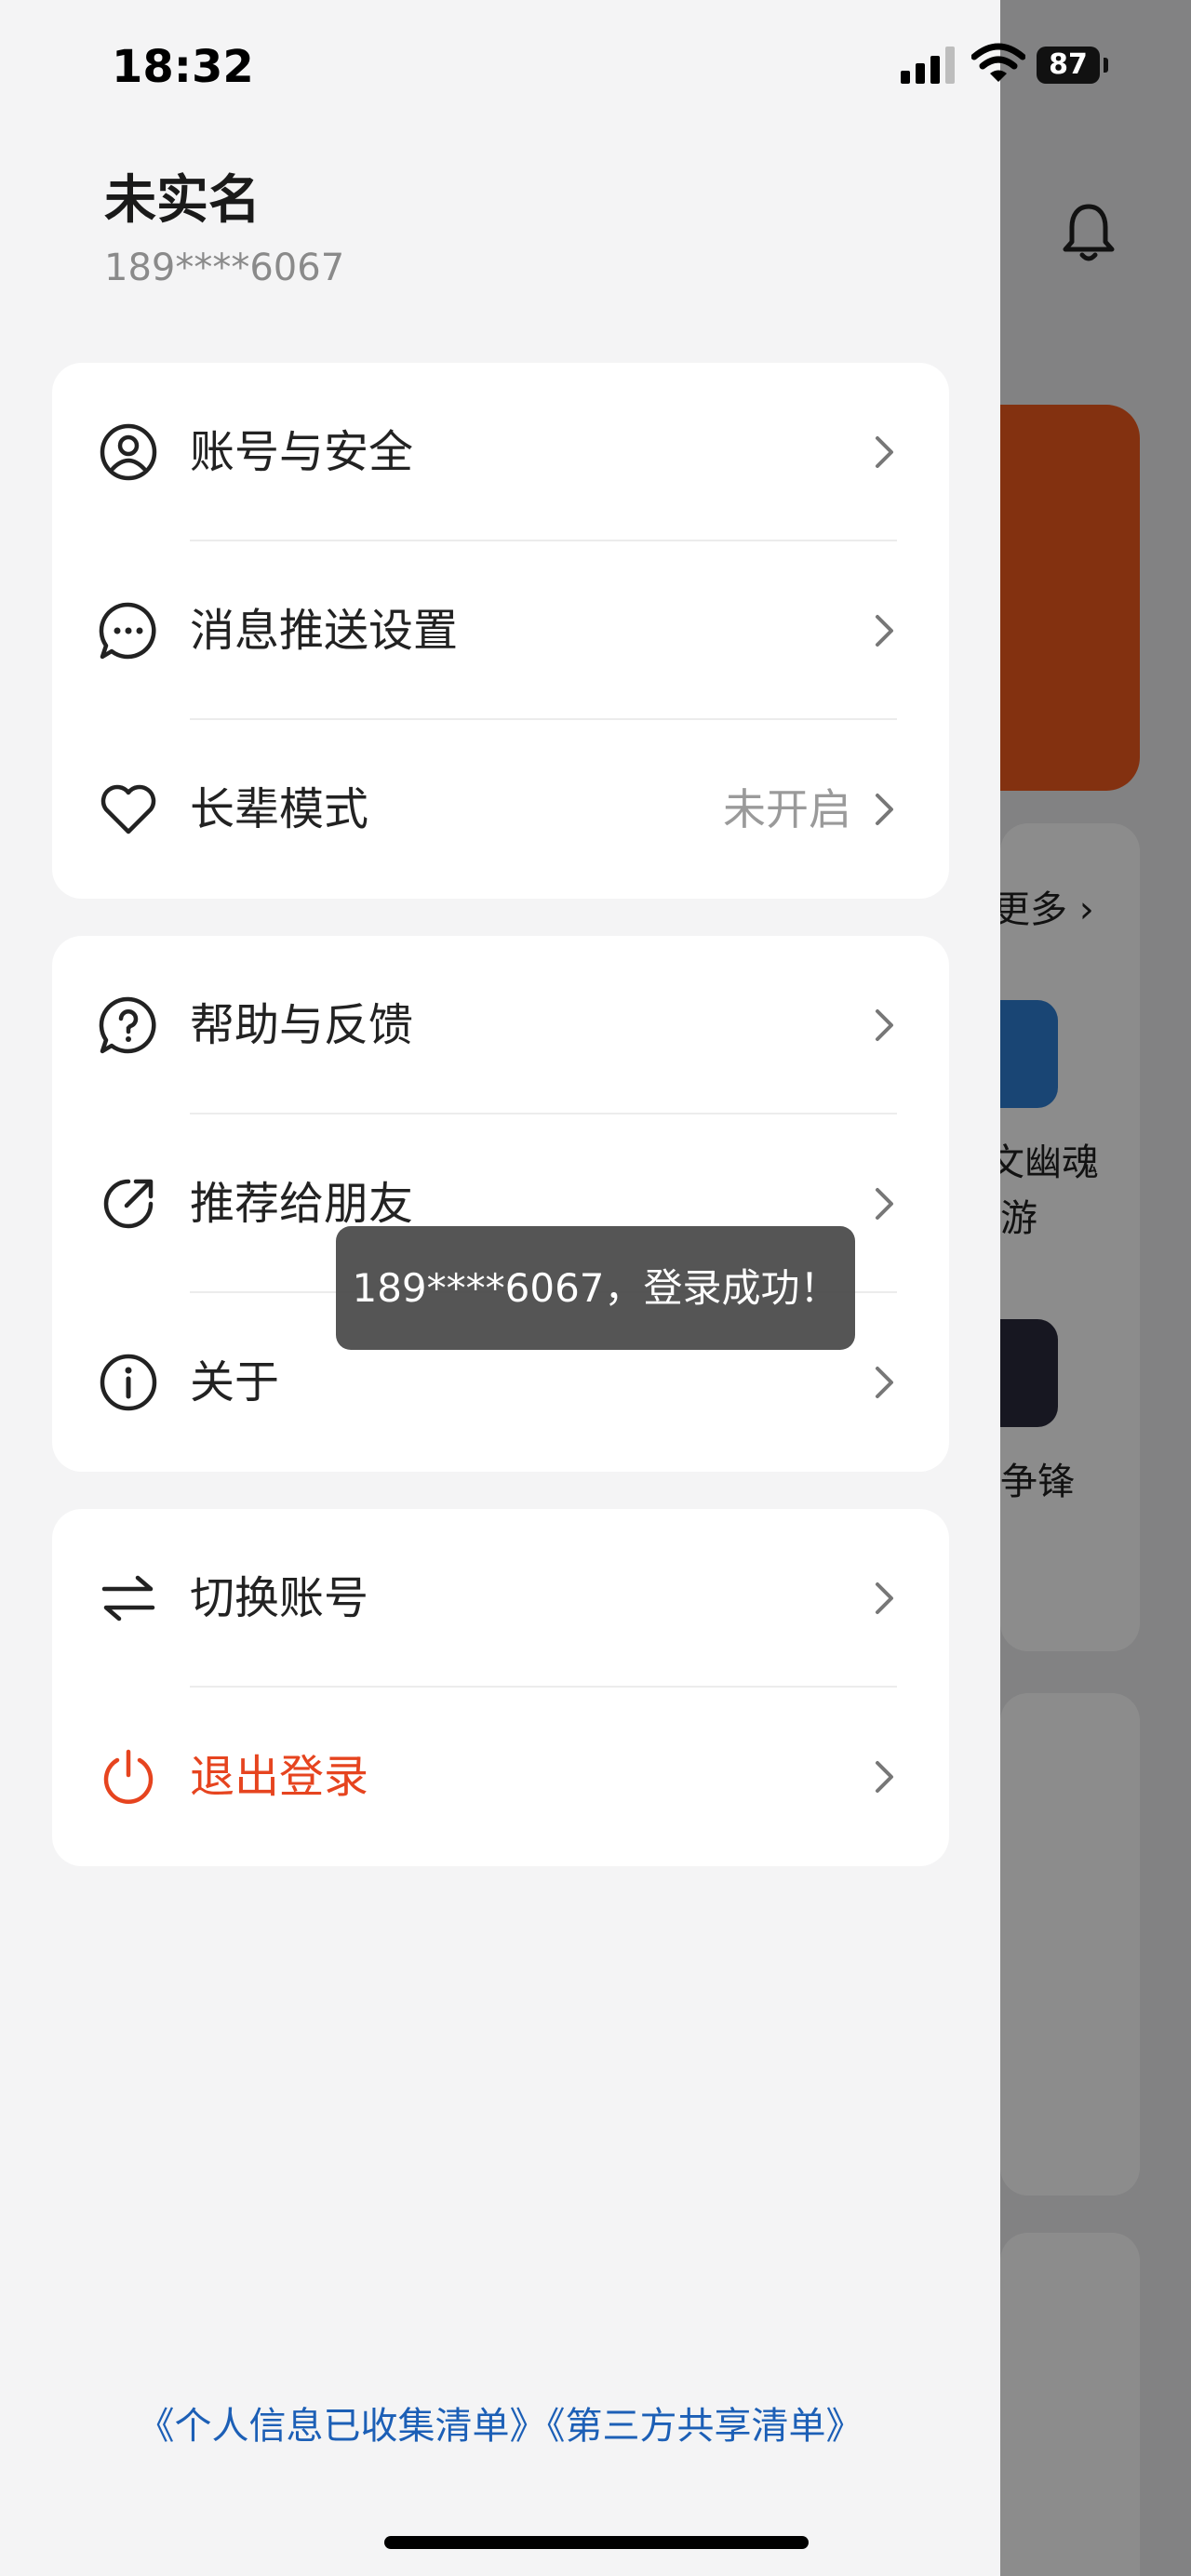  I want to click on menu-item-help-feedback: 帮助与反馈, so click(500, 1025).